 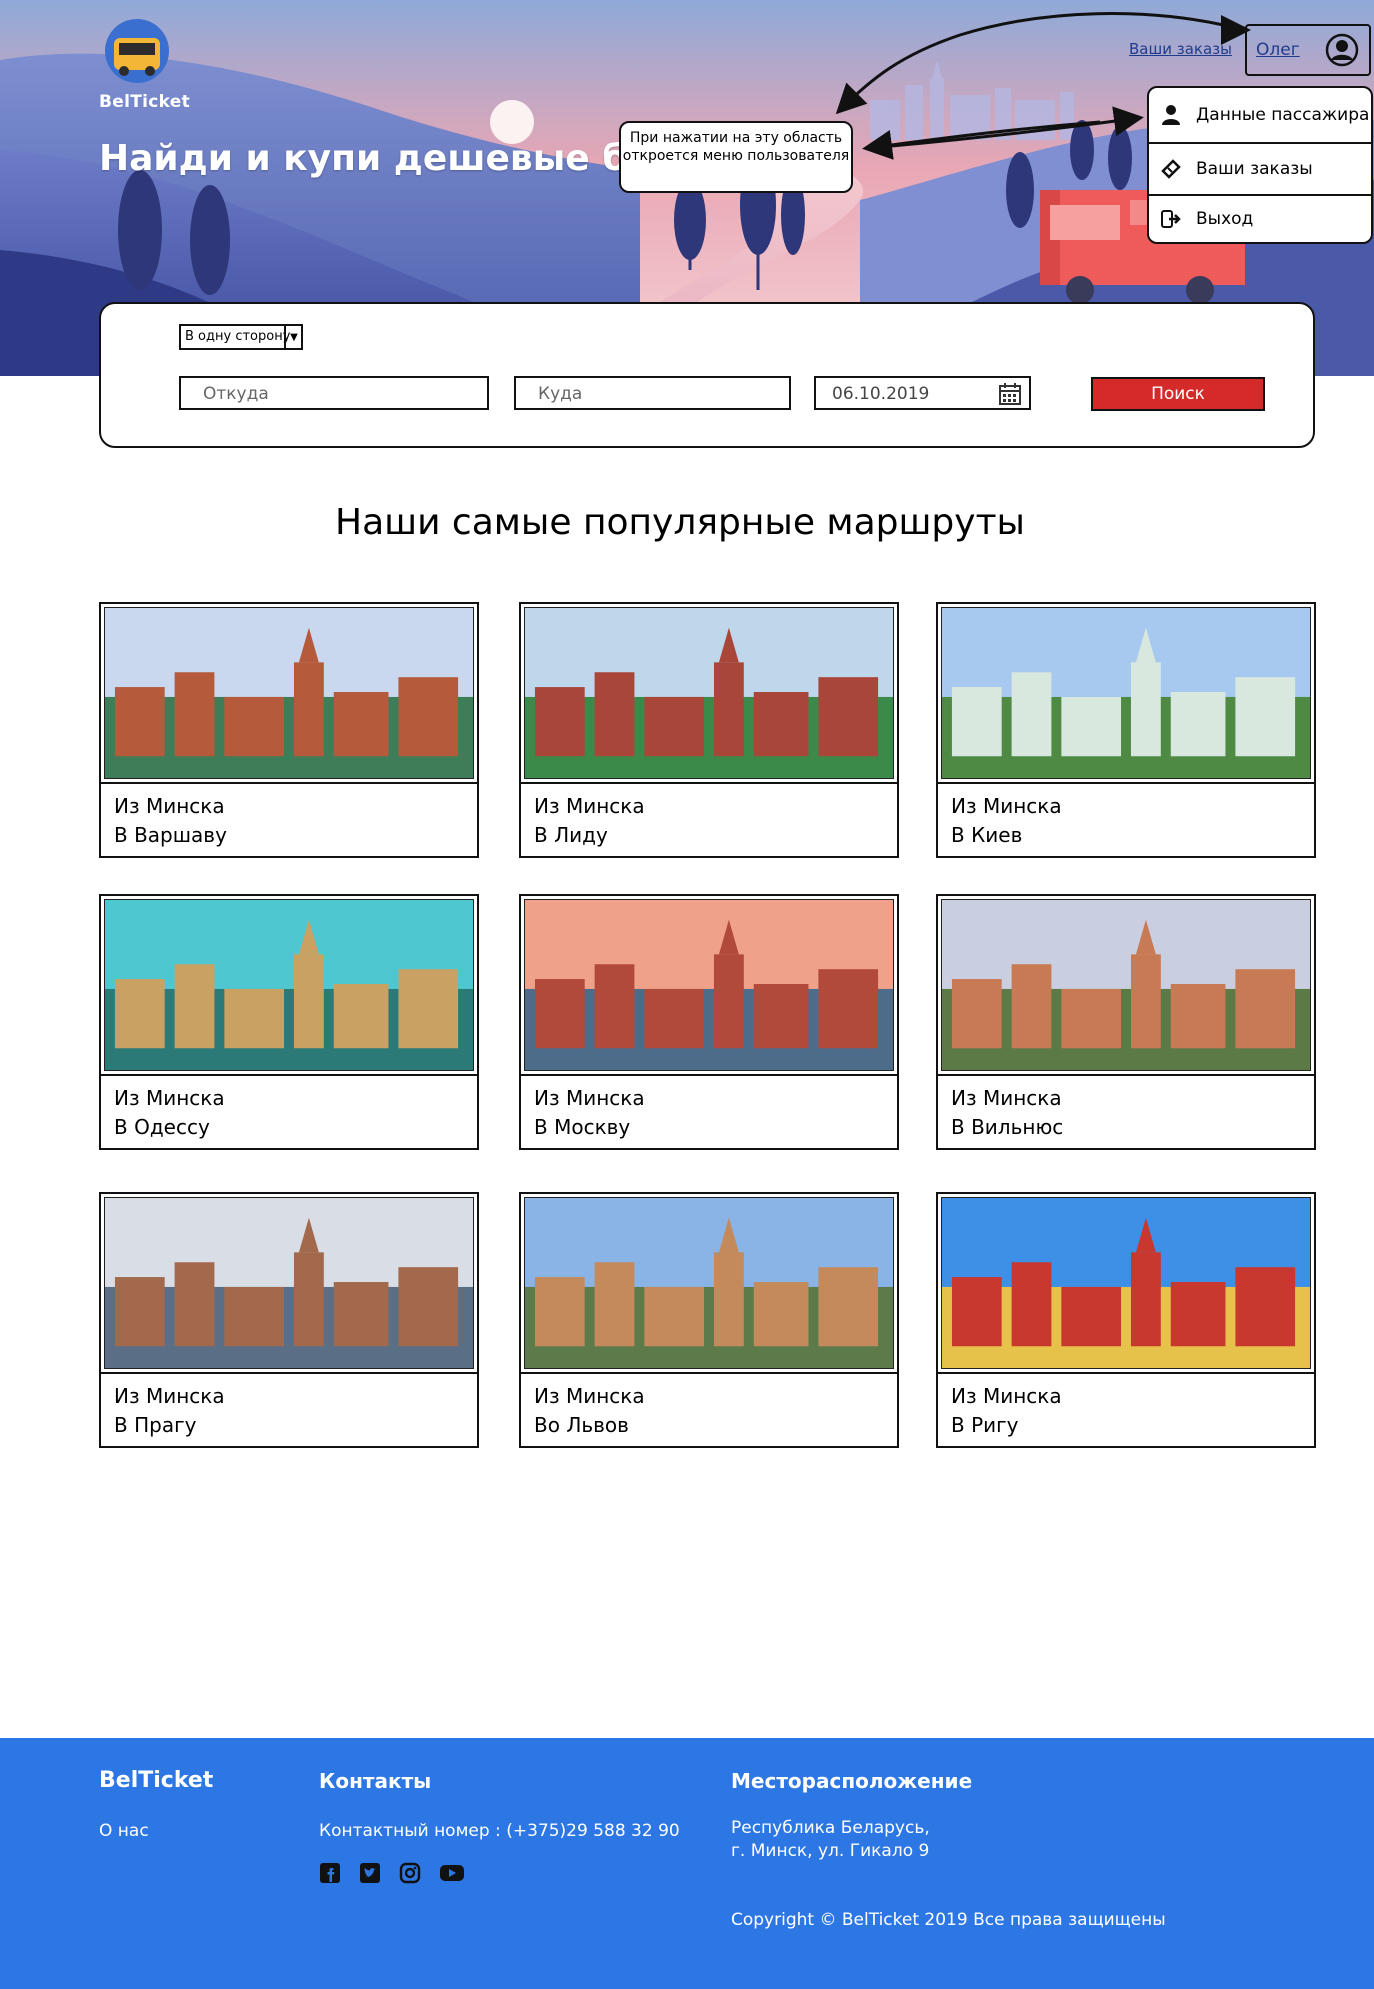 I want to click on from-input: Откуда, so click(x=334, y=393).